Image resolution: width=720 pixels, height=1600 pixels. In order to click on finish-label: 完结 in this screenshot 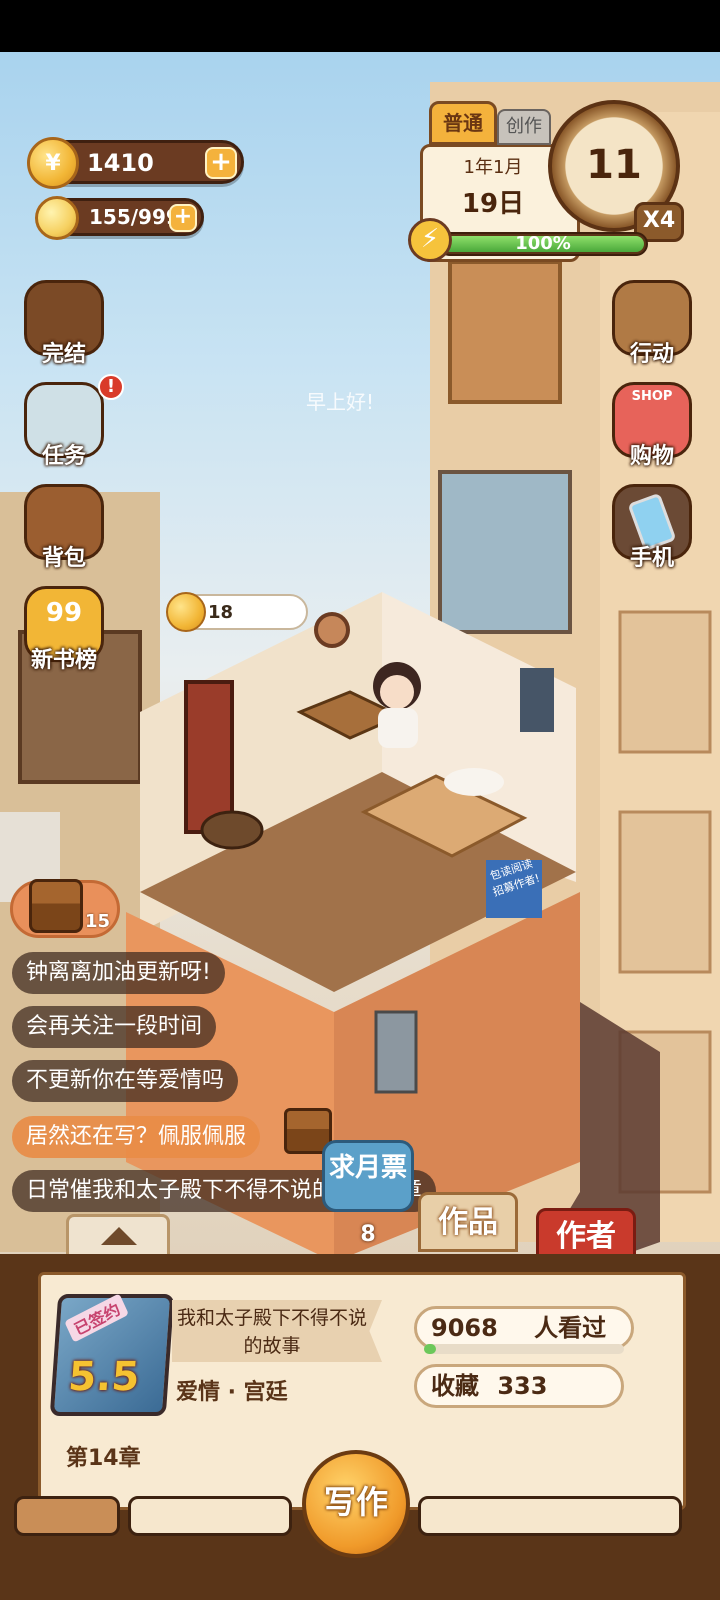, I will do `click(63, 354)`.